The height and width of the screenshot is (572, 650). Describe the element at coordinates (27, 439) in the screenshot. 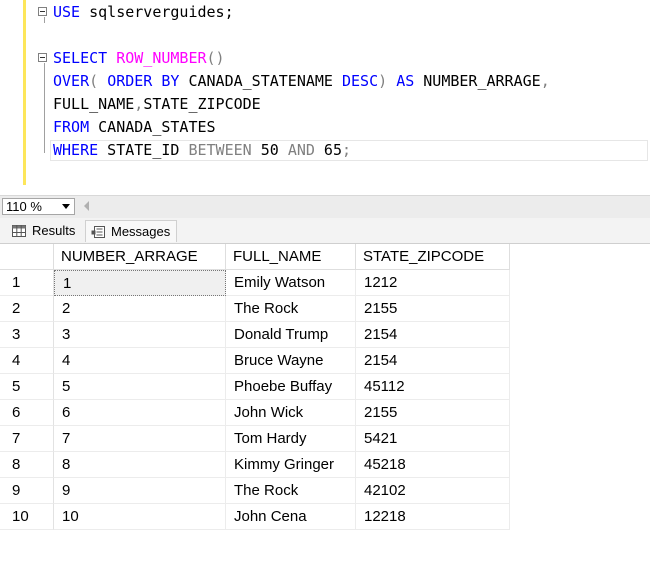

I see `row-number: 7` at that location.